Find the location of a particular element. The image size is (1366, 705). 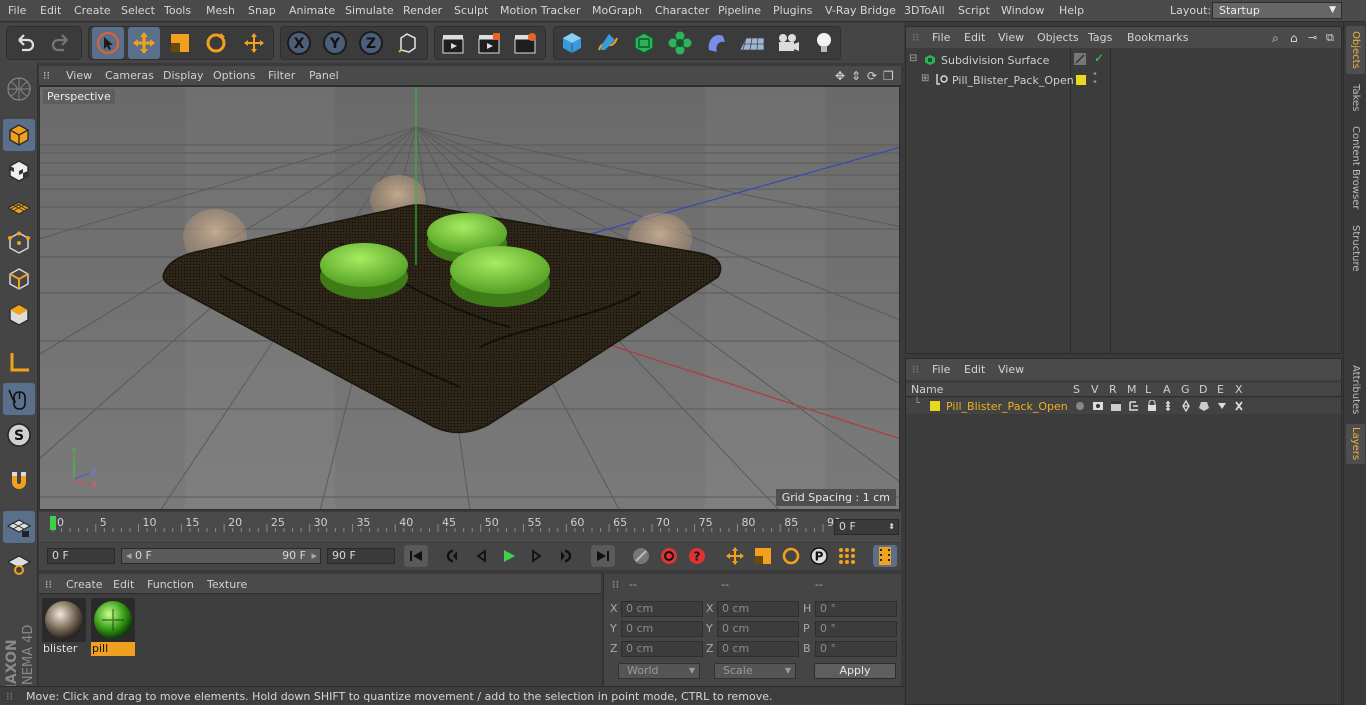

prev-frame-button is located at coordinates (481, 556).